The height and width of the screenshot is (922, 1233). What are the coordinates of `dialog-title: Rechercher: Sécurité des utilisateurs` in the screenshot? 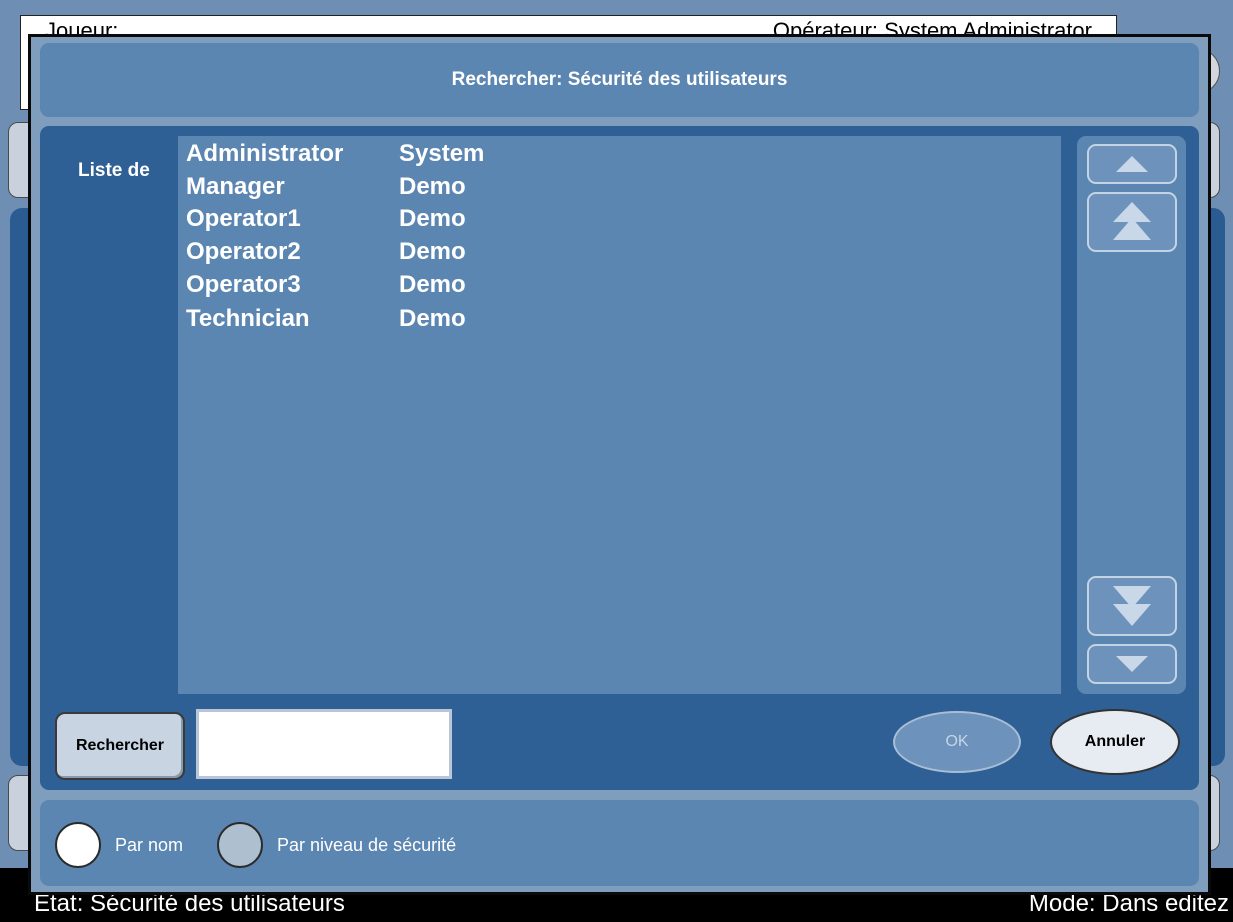 It's located at (619, 79).